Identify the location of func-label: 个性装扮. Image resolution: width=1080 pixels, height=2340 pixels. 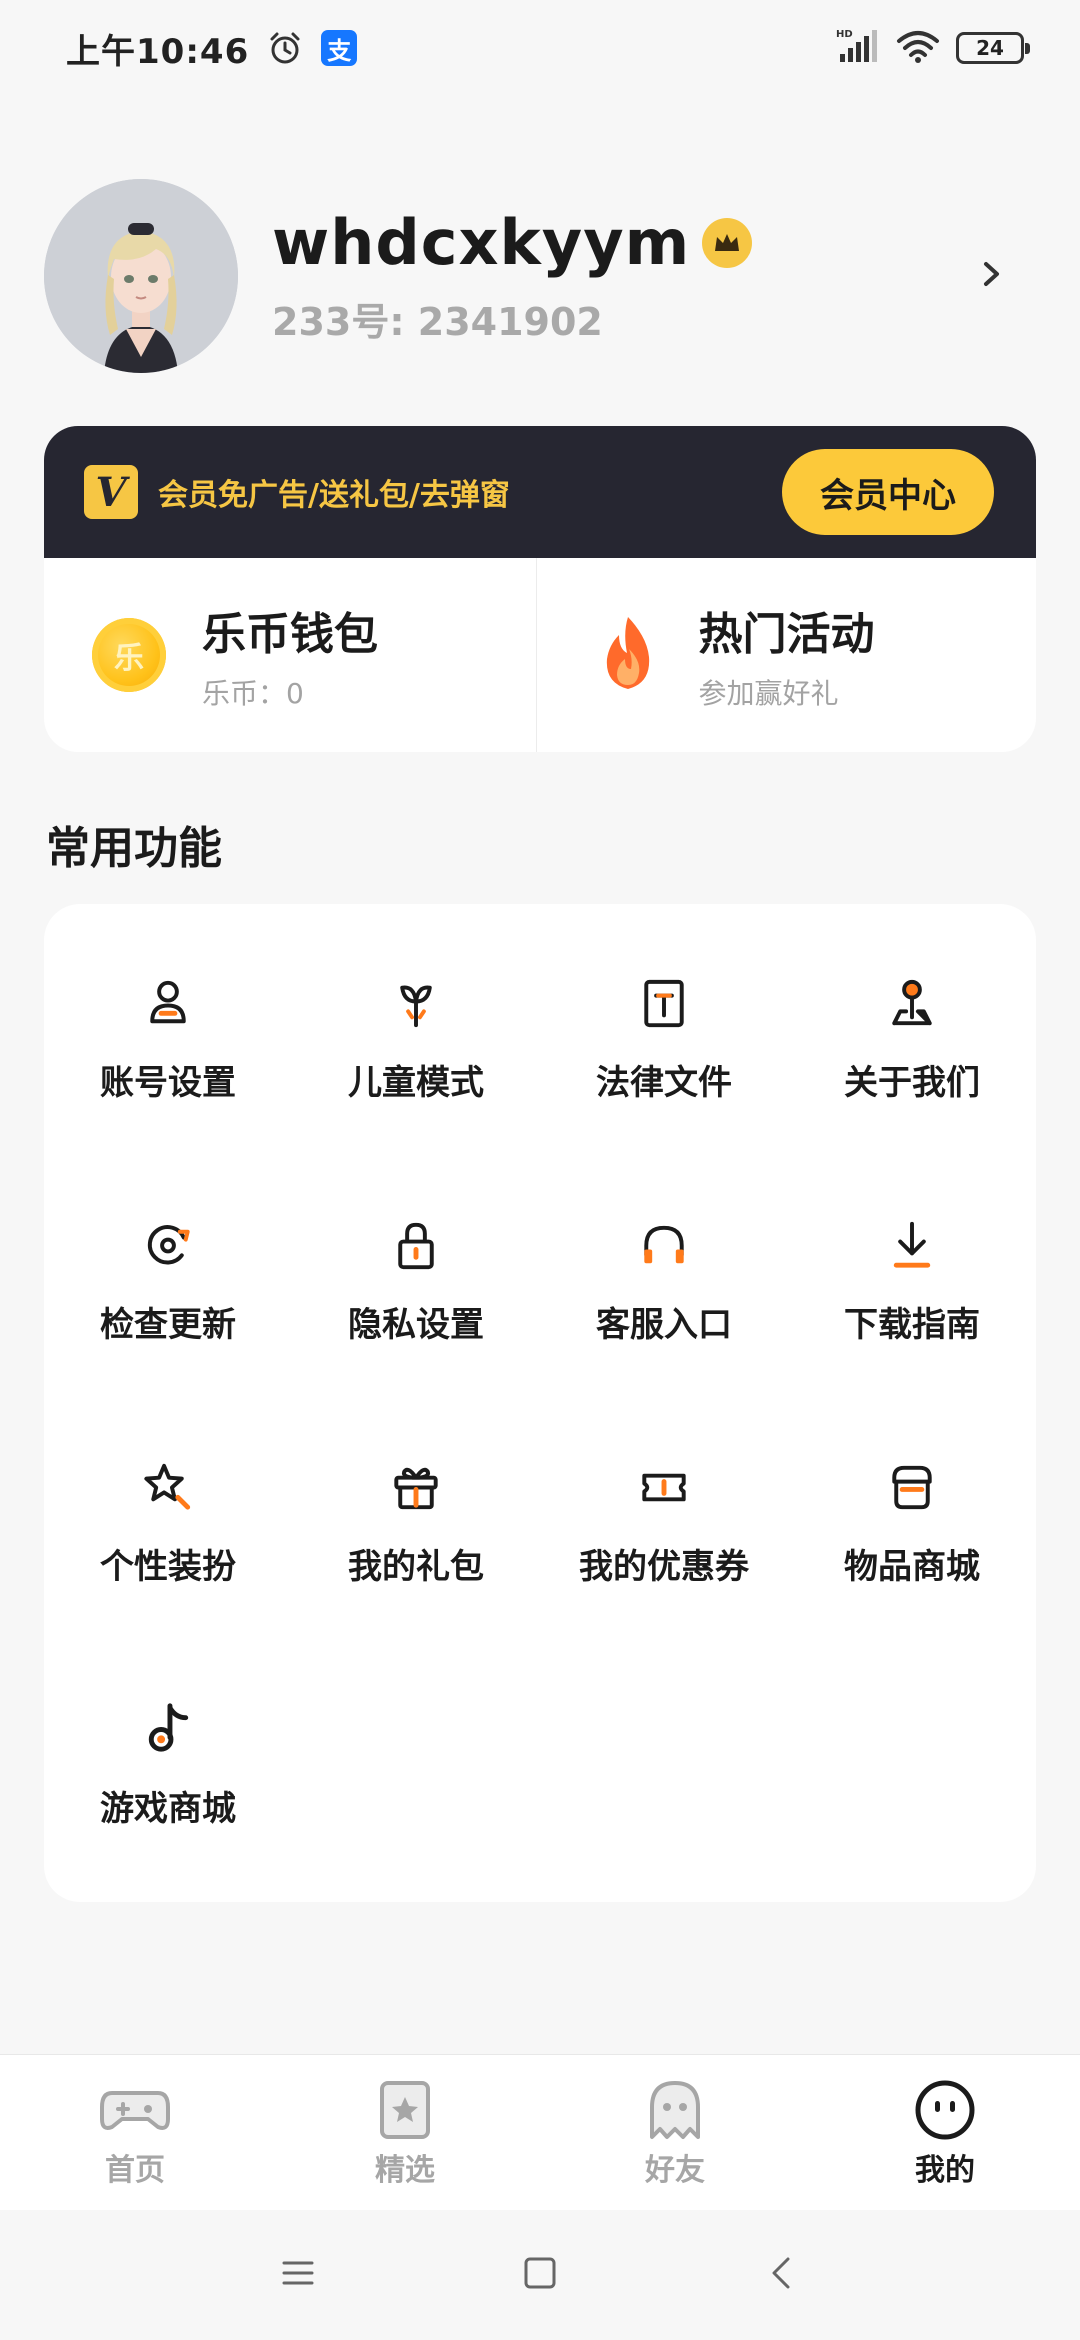
(168, 1567).